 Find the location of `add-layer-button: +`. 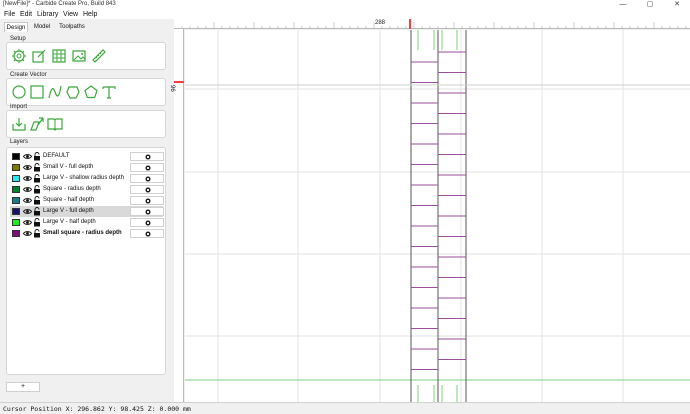

add-layer-button: + is located at coordinates (23, 387).